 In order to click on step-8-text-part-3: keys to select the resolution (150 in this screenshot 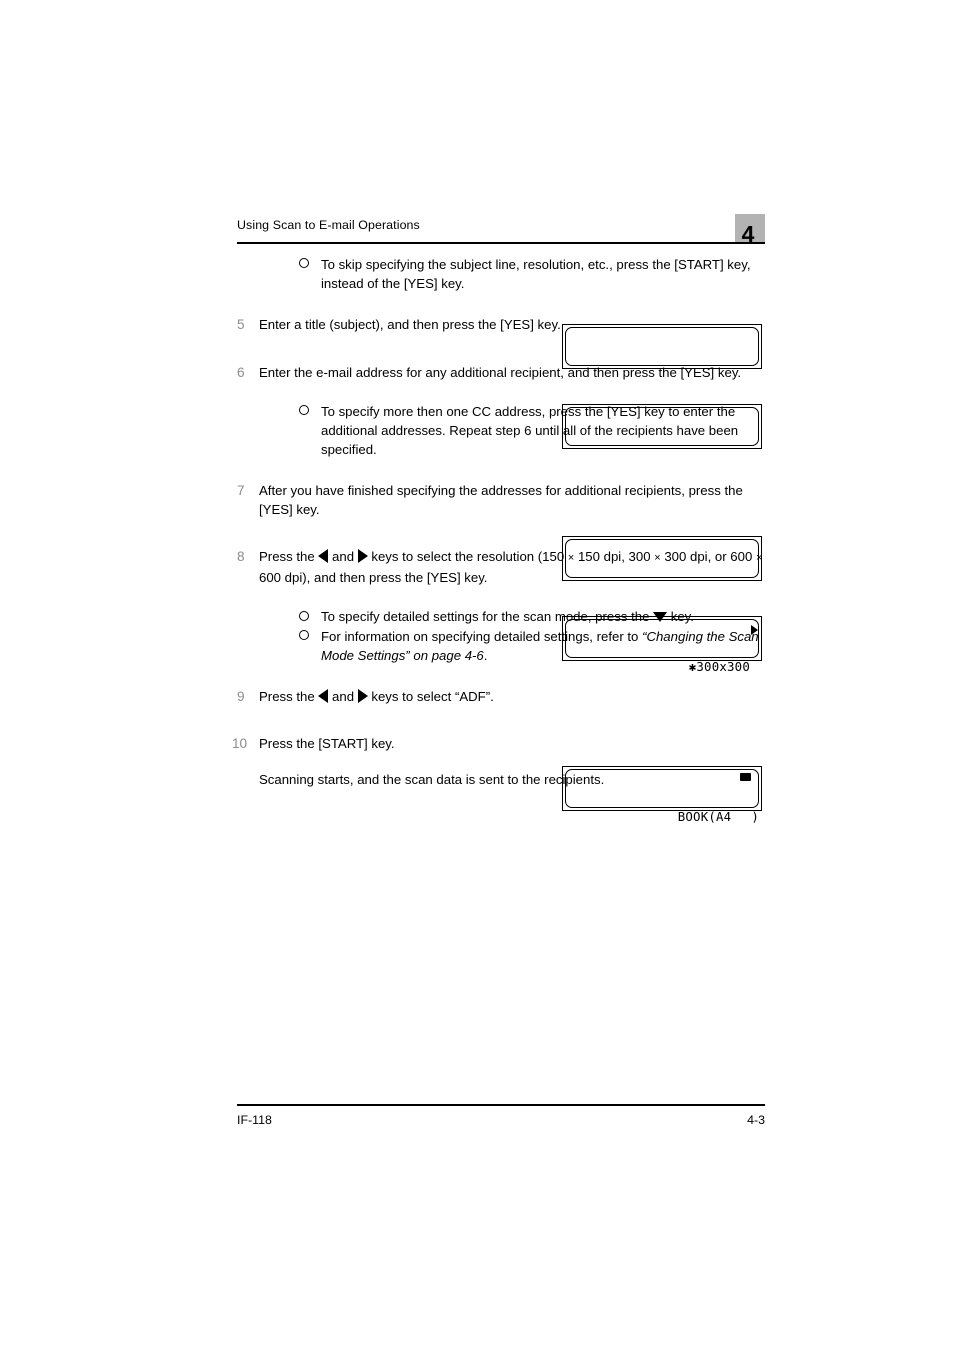, I will do `click(467, 556)`.